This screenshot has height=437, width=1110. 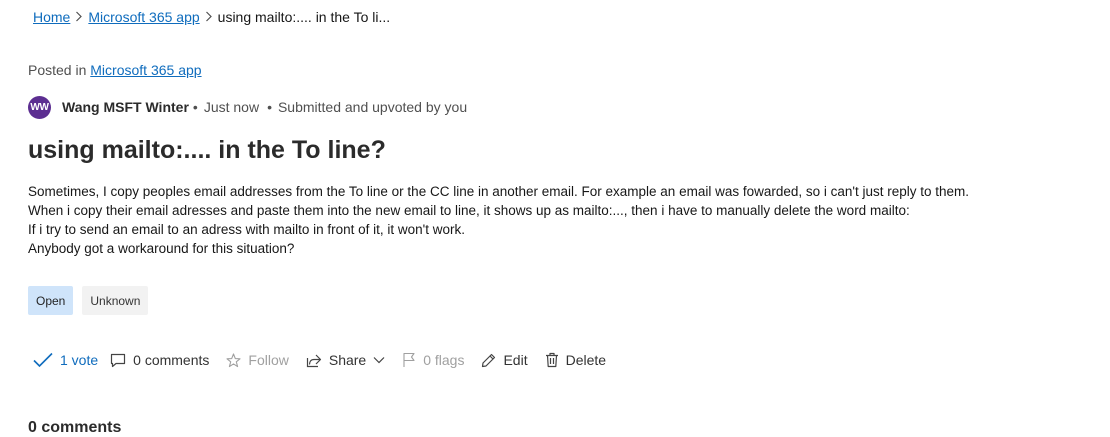 I want to click on follow-label: Follow, so click(x=268, y=360).